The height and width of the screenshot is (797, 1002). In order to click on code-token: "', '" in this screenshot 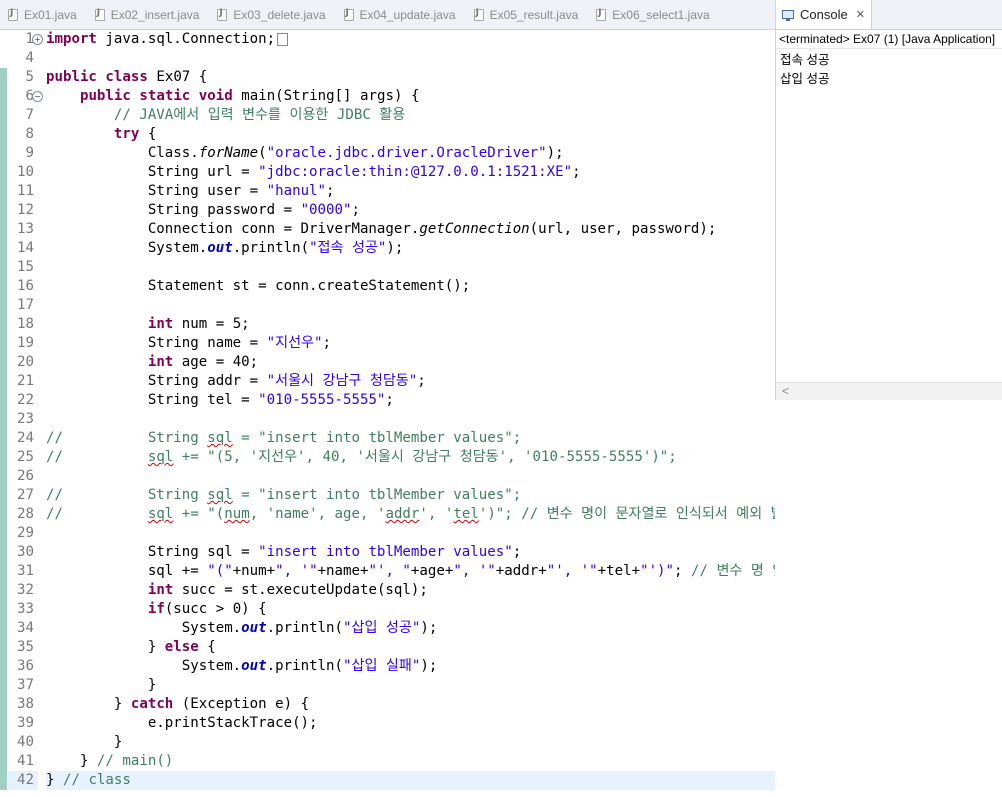, I will do `click(572, 571)`.